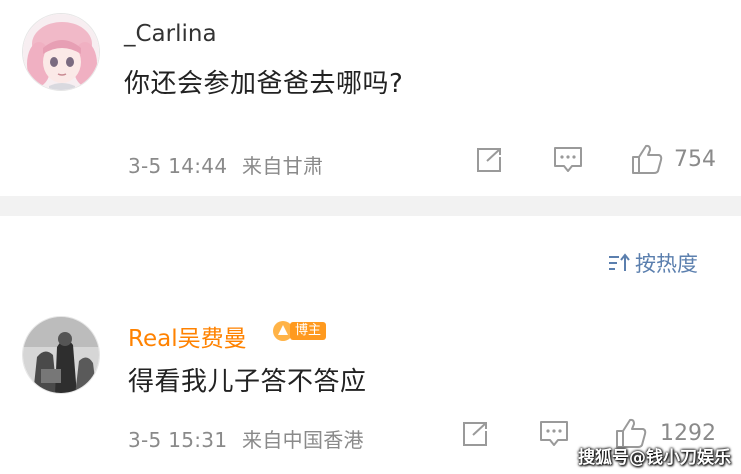 The height and width of the screenshot is (474, 741). What do you see at coordinates (666, 264) in the screenshot?
I see `sort-toggle-label: 按热度` at bounding box center [666, 264].